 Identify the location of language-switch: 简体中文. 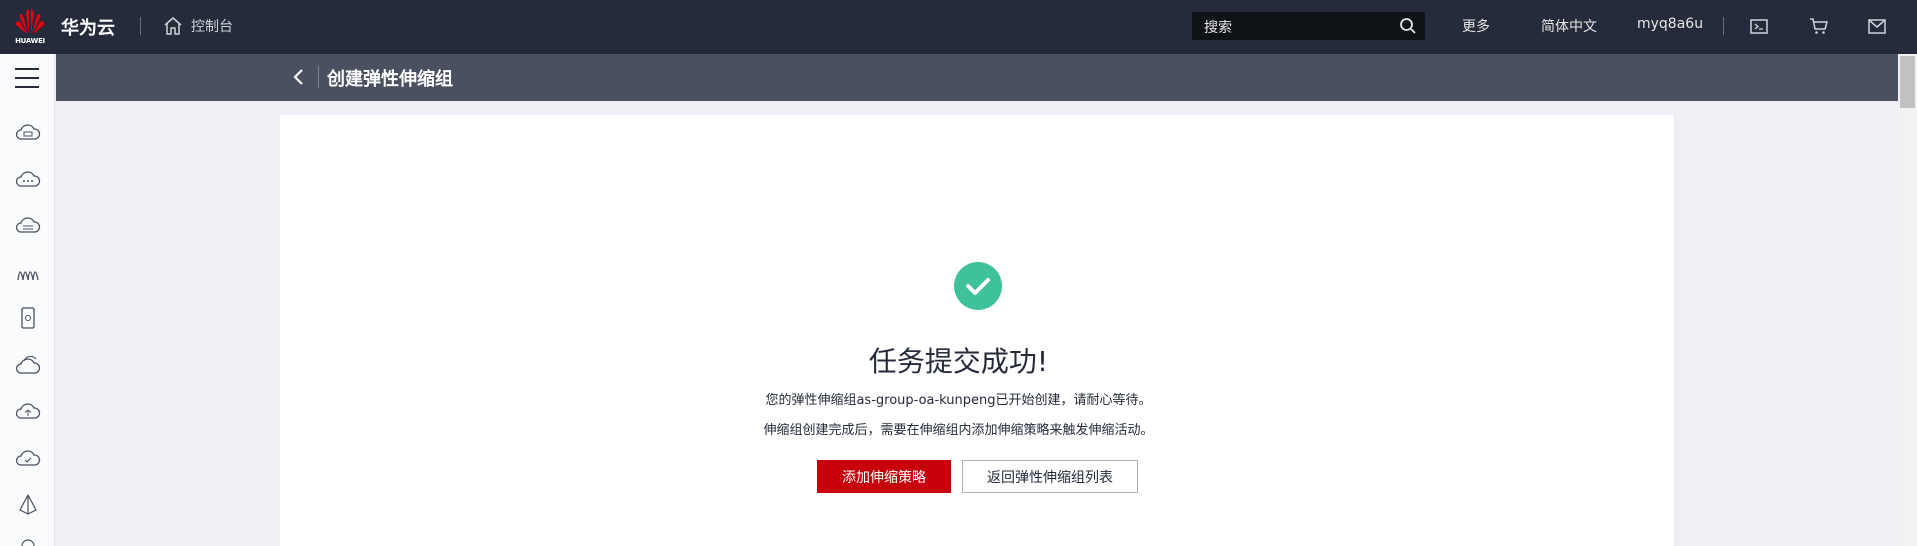
(1569, 26).